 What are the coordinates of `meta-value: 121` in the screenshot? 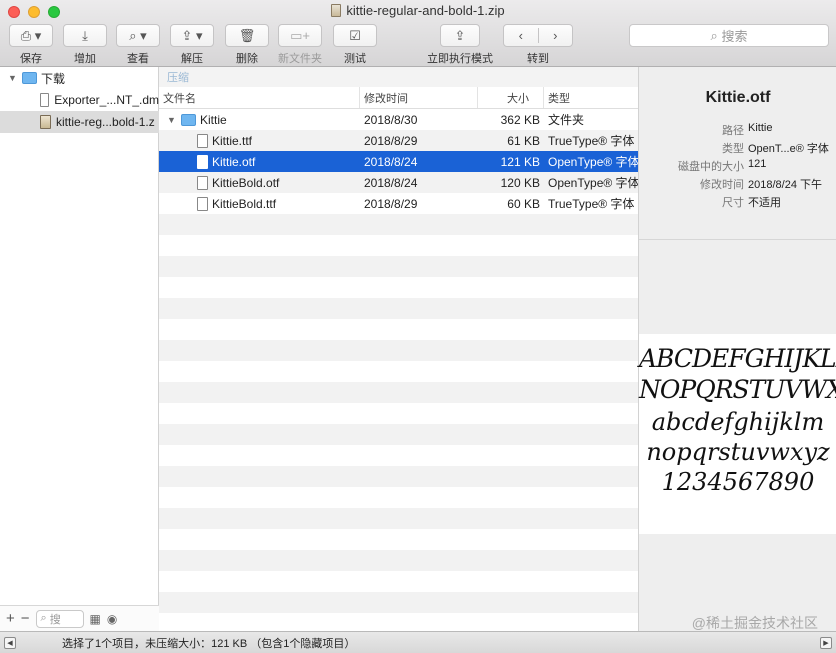 It's located at (757, 164).